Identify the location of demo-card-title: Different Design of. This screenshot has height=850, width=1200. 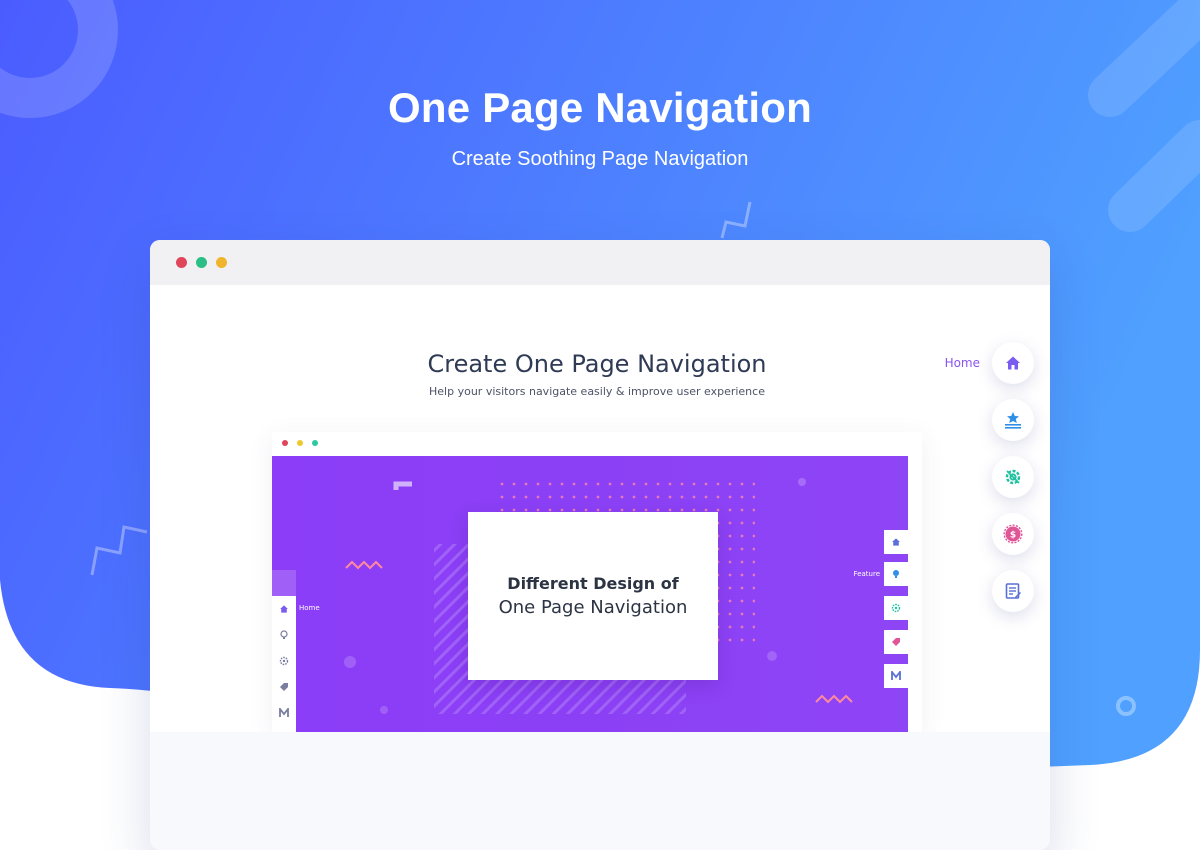
(593, 583).